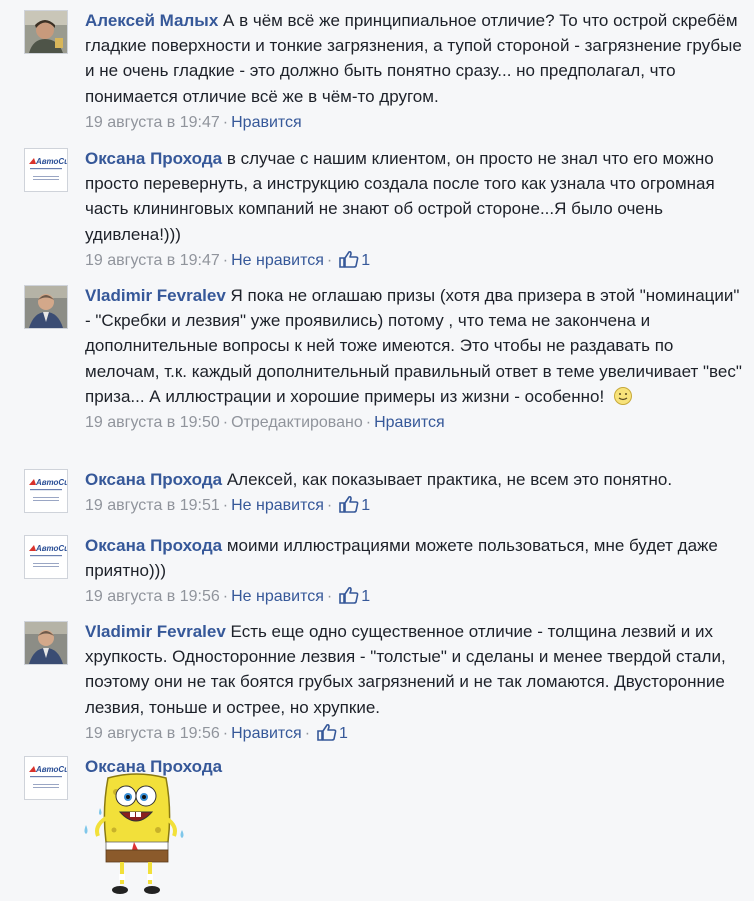 The width and height of the screenshot is (754, 901). What do you see at coordinates (228, 259) in the screenshot?
I see `comment-meta: 19 августа в 19:47 · Не нравится · 1` at bounding box center [228, 259].